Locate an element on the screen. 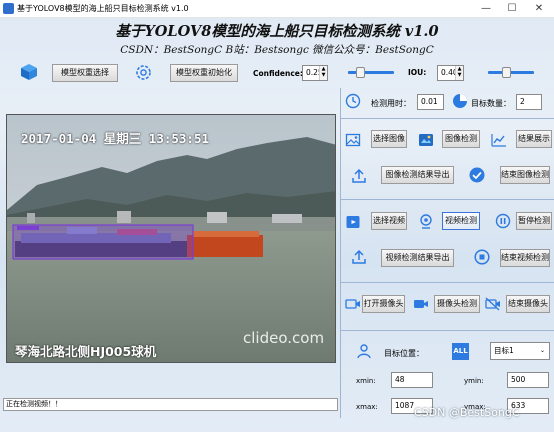 This screenshot has width=554, height=432. image-detect-button: 图像检测 is located at coordinates (461, 139).